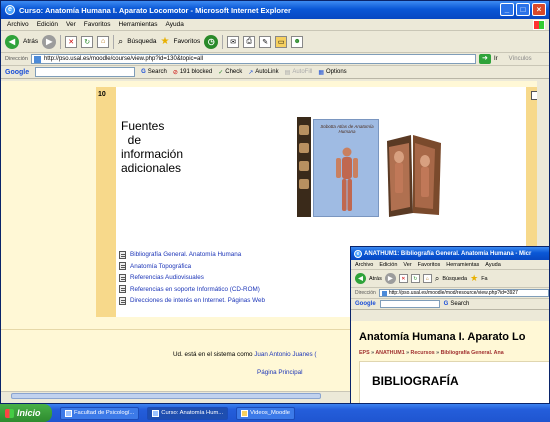 This screenshot has width=550, height=422. I want to click on folder-icon: ▭, so click(281, 41).